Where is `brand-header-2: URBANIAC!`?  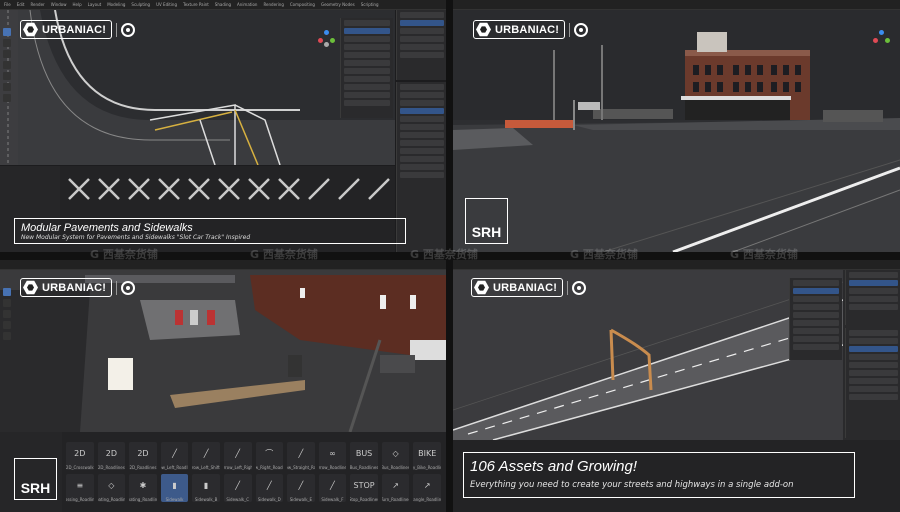
brand-header-2: URBANIAC! is located at coordinates (531, 29).